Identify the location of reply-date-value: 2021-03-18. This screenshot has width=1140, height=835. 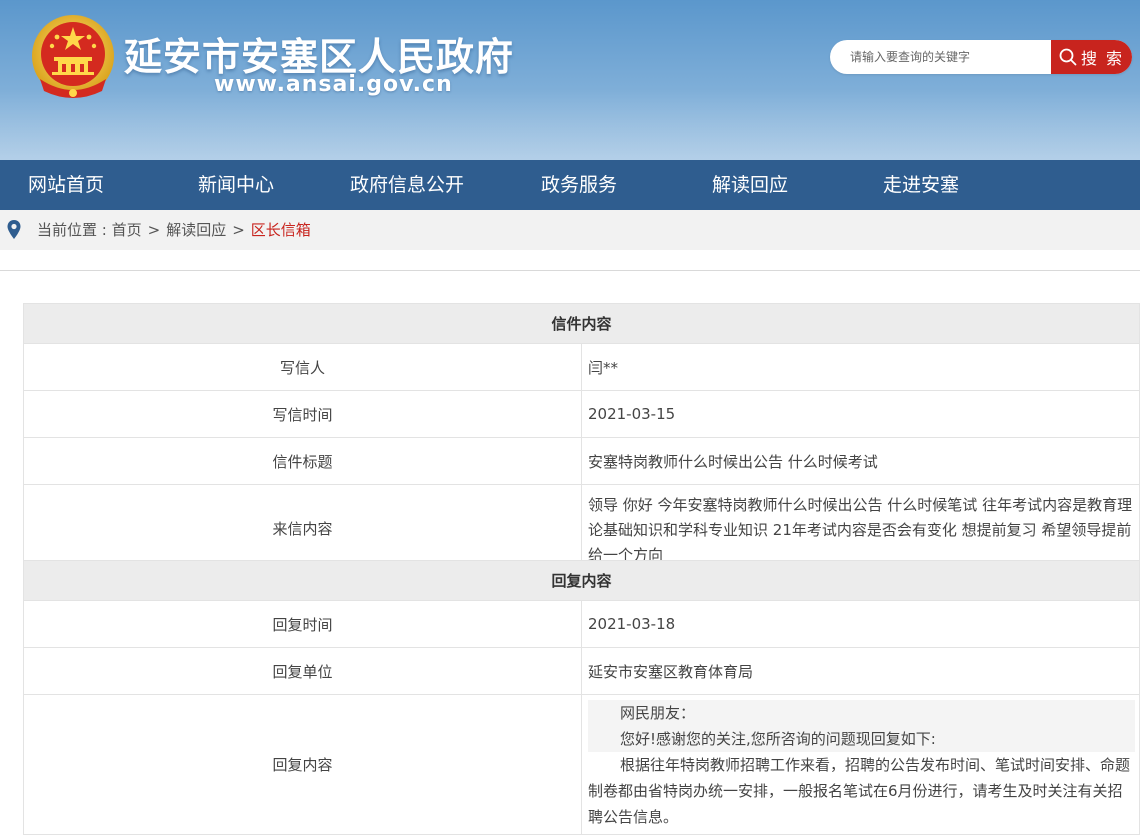
(860, 624).